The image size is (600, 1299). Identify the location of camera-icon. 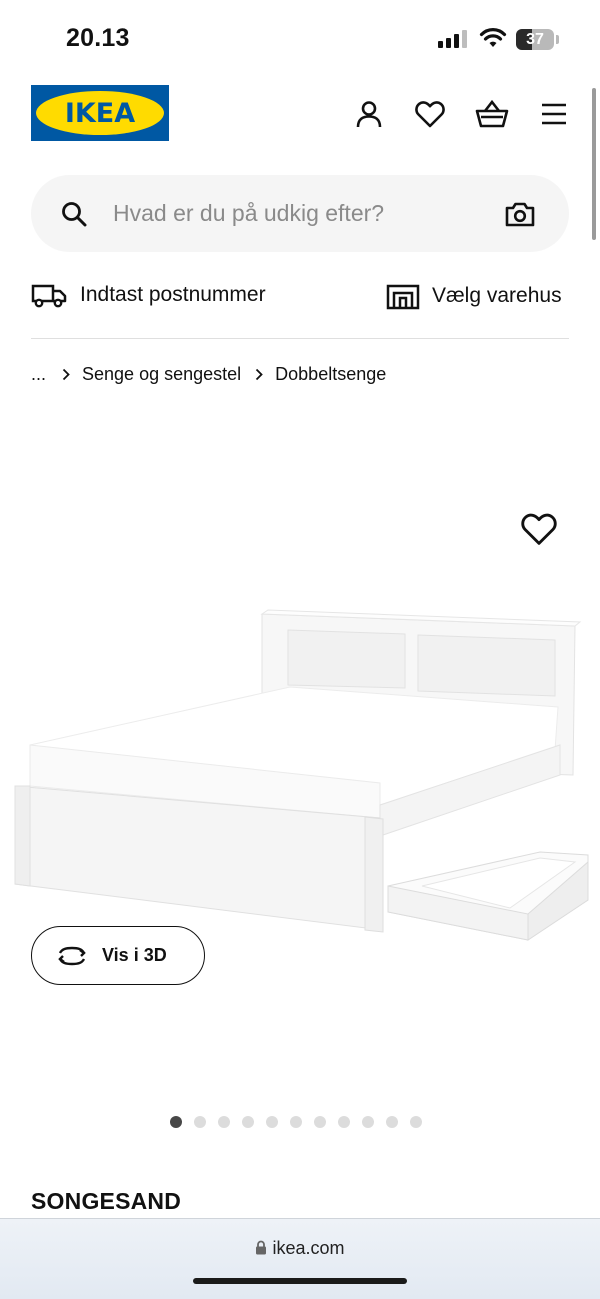
(520, 214).